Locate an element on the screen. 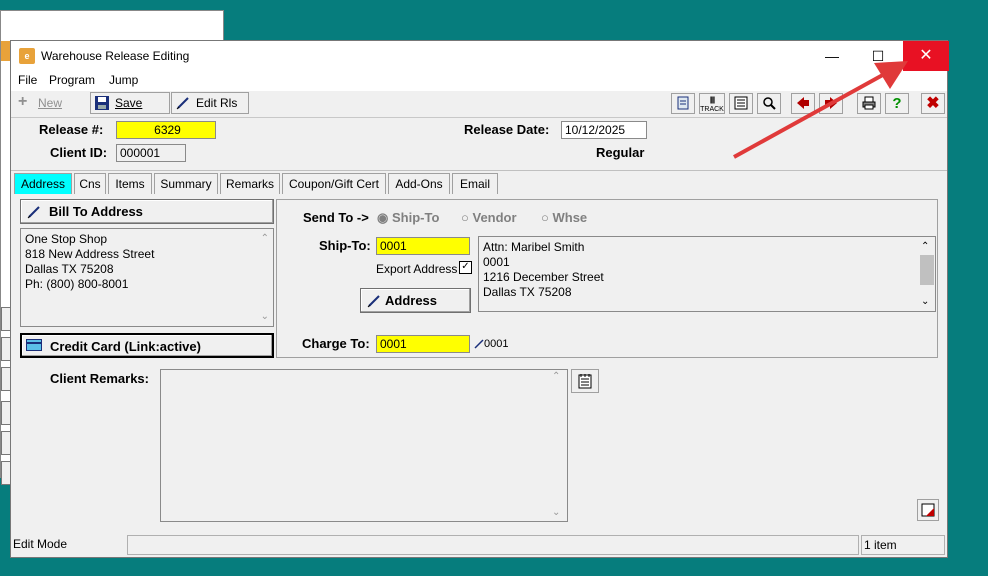 This screenshot has height=576, width=988. bill-to-line: Dallas TX 75208 is located at coordinates (69, 269).